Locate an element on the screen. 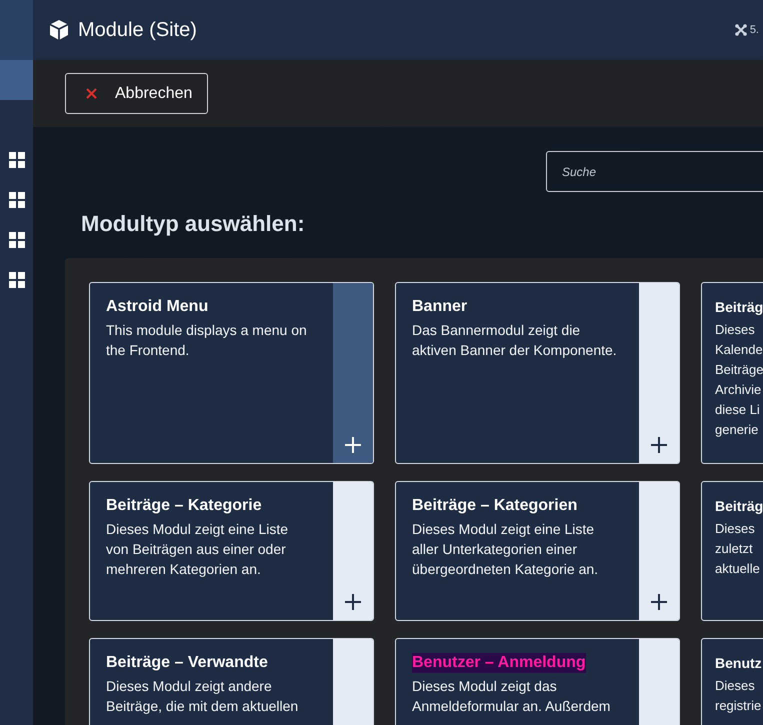 Image resolution: width=763 pixels, height=725 pixels. module-card: Beiträg Dieses Kalende Beiträge Archivie diese Li generie is located at coordinates (732, 373).